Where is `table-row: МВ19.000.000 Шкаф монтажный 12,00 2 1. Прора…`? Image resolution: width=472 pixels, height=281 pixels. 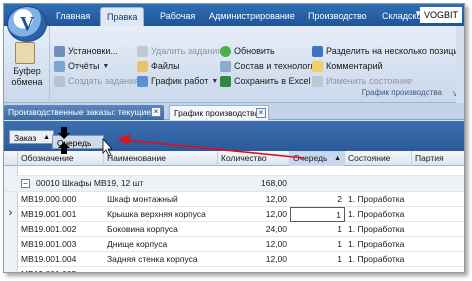 table-row: МВ19.000.000 Шкаф монтажный 12,00 2 1. Прора… is located at coordinates (234, 199).